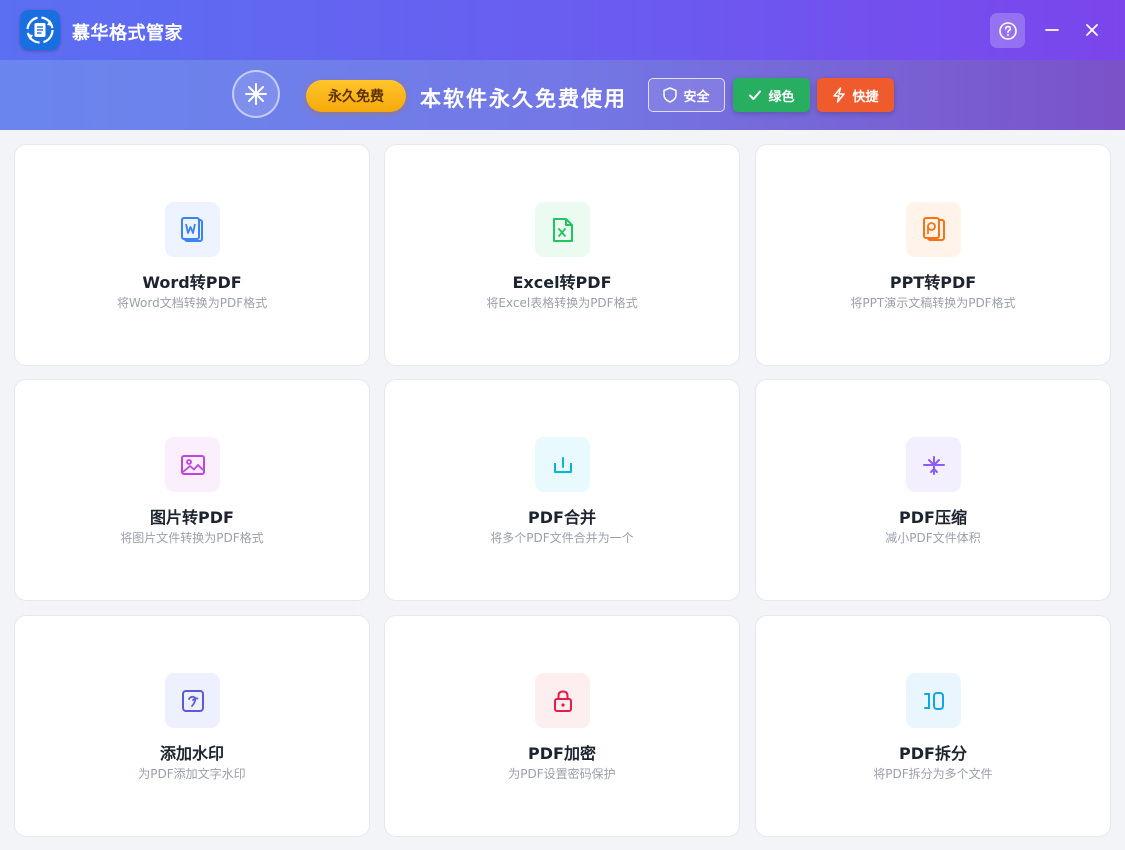 The width and height of the screenshot is (1125, 850). I want to click on card-image-to-pdf: 图片转PDF 将图片文件转换为PDF格式, so click(192, 490).